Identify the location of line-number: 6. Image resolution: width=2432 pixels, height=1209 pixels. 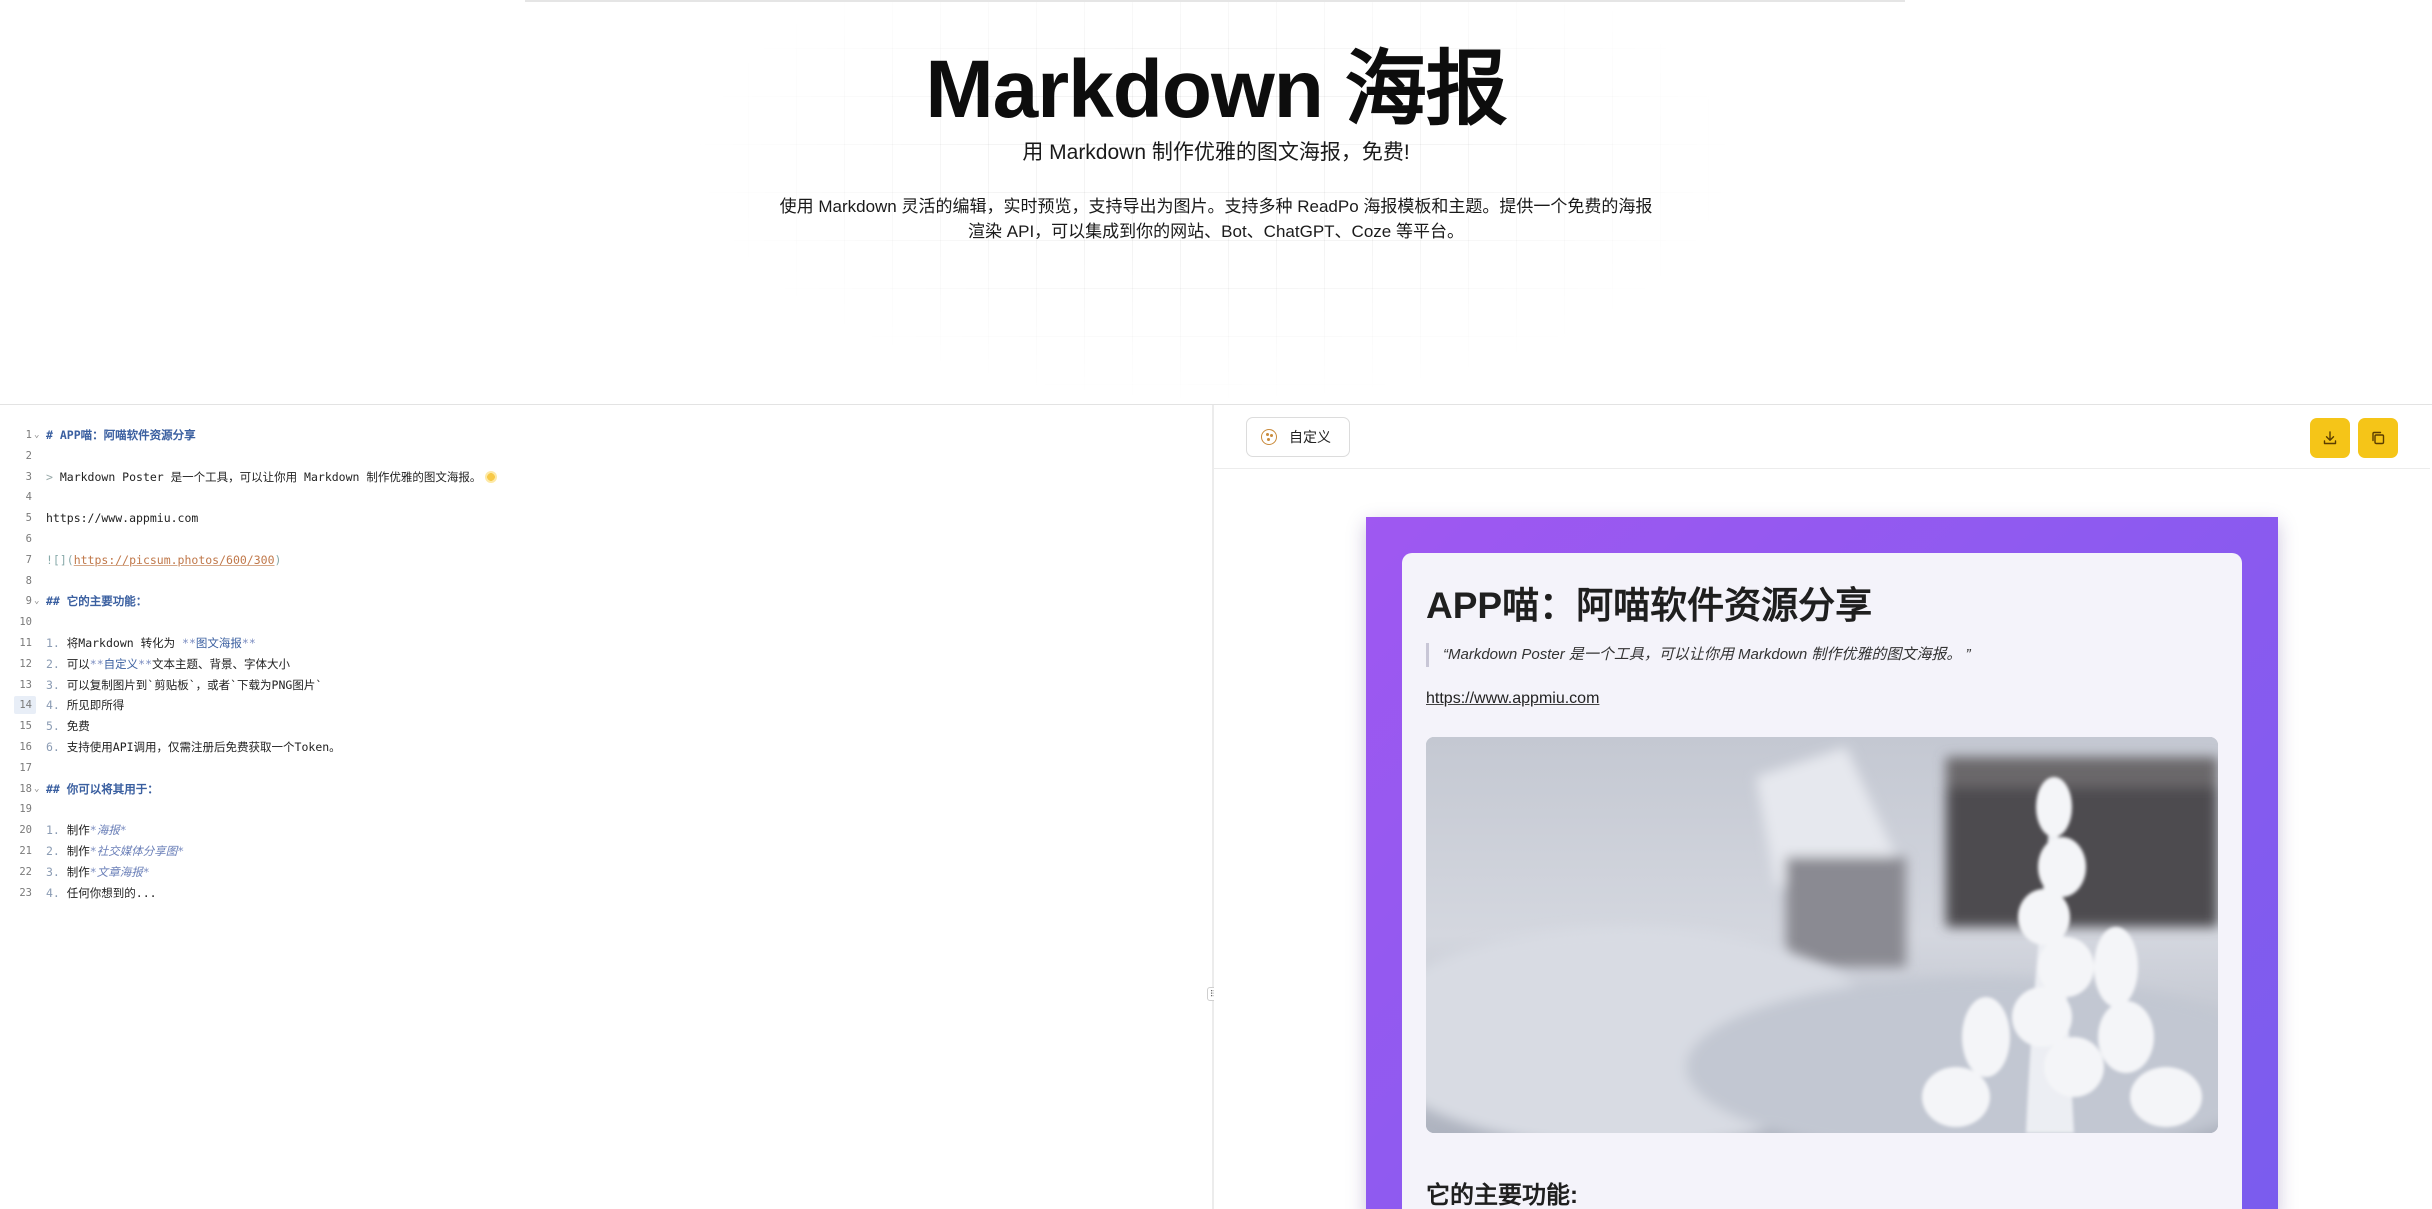
(28, 538).